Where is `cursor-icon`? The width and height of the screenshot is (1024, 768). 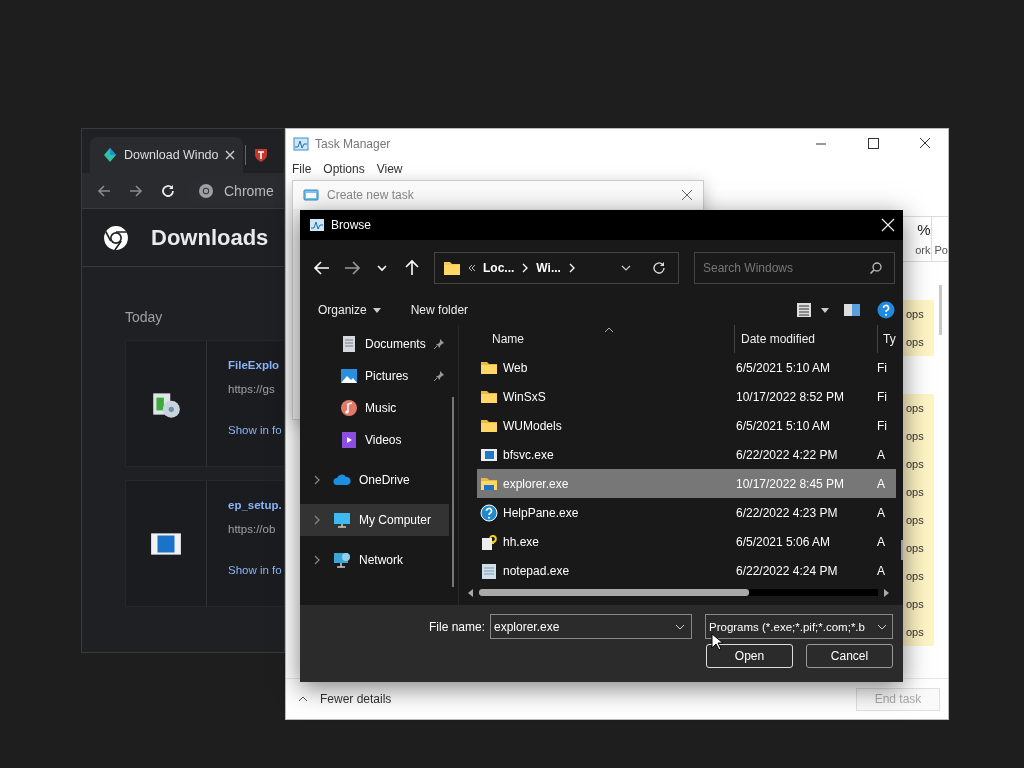
cursor-icon is located at coordinates (717, 642).